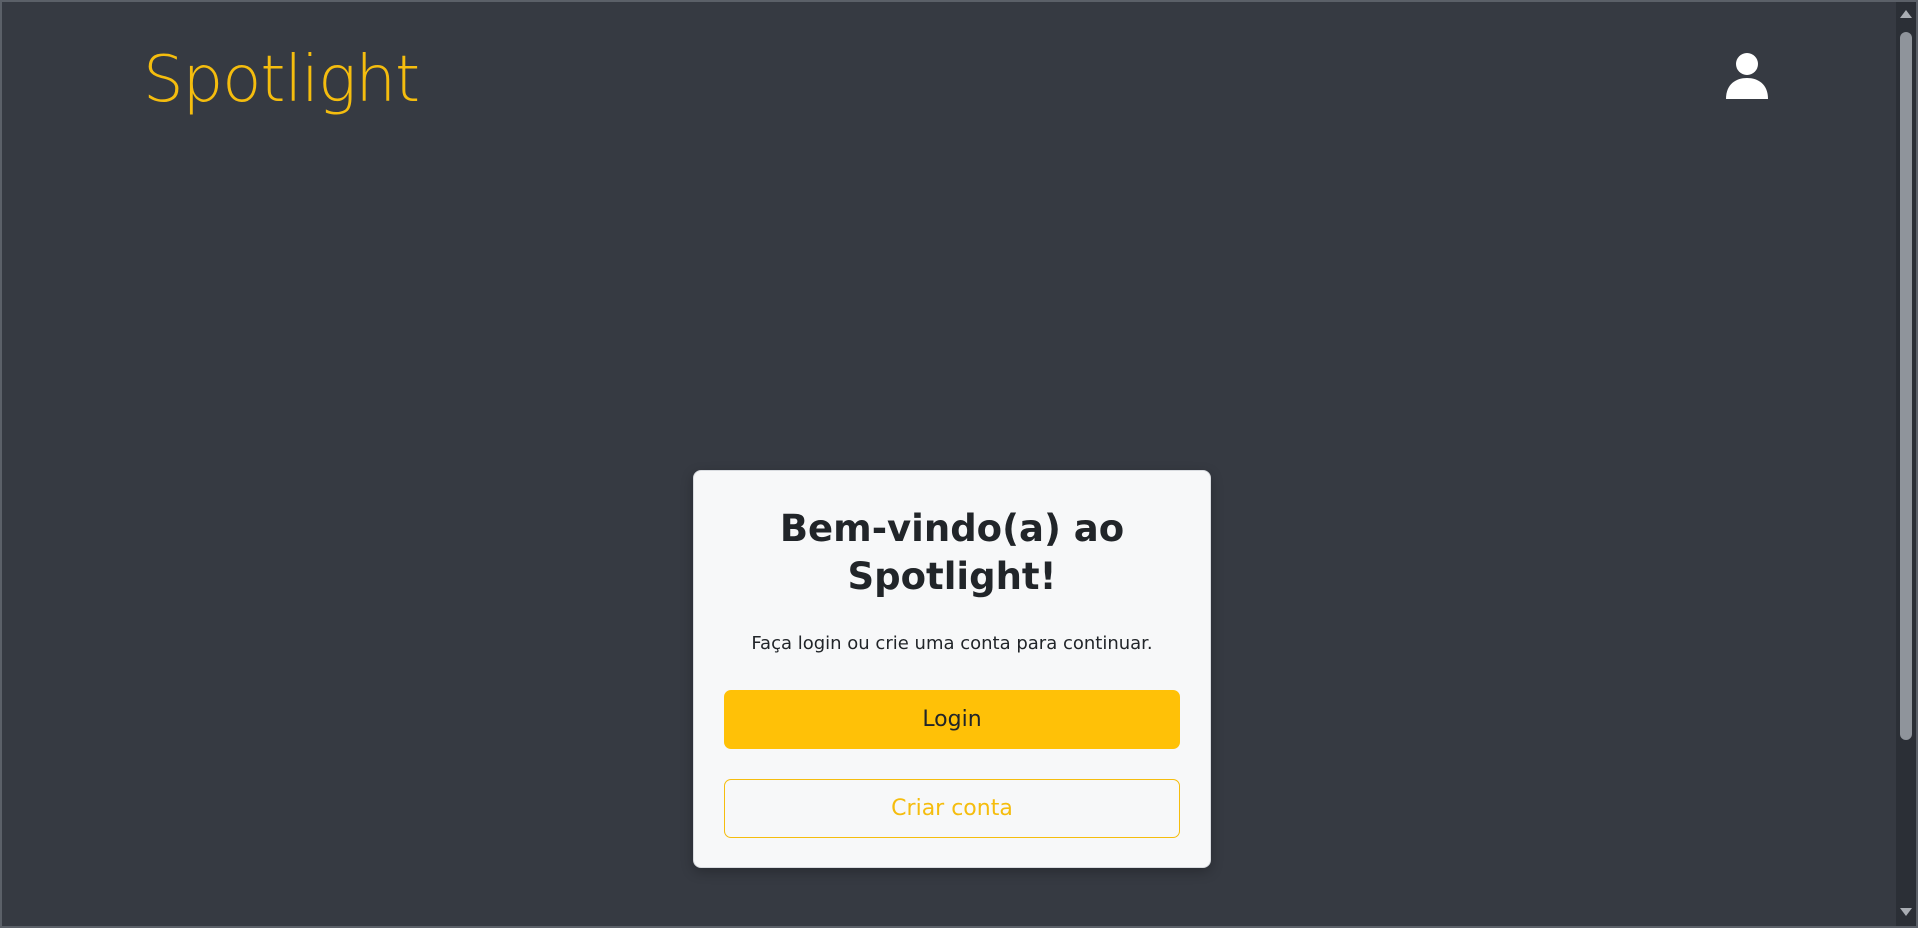  I want to click on user-icon, so click(1747, 76).